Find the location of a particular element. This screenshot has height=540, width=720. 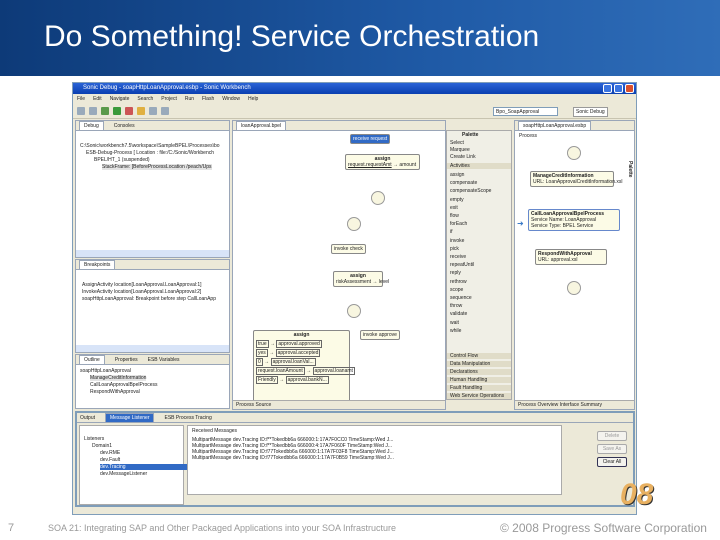

palette-drawer: Fault Handling is located at coordinates (479, 388).